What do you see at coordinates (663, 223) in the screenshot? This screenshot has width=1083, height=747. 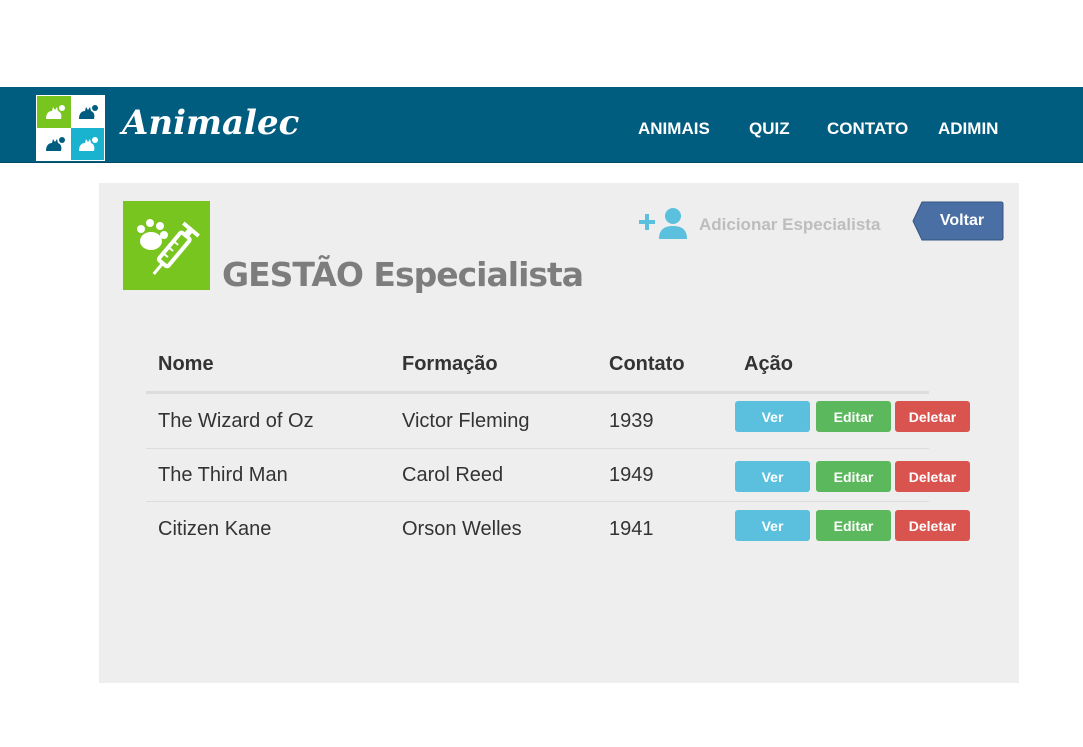 I see `add-user-icon` at bounding box center [663, 223].